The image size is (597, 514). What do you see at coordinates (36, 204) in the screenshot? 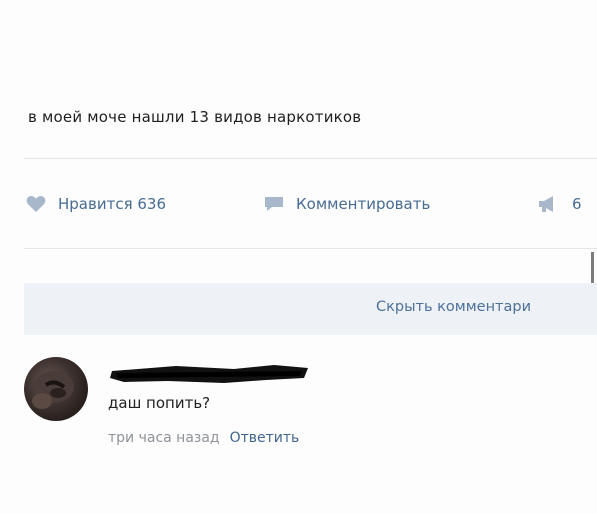
I see `heart-icon` at bounding box center [36, 204].